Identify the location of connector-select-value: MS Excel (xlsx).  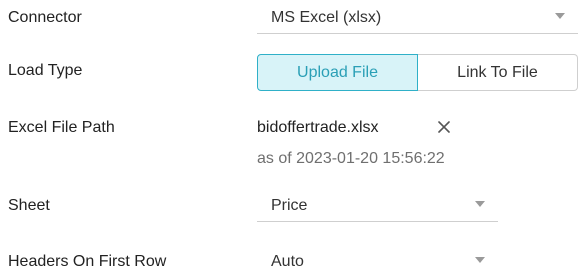
(326, 17).